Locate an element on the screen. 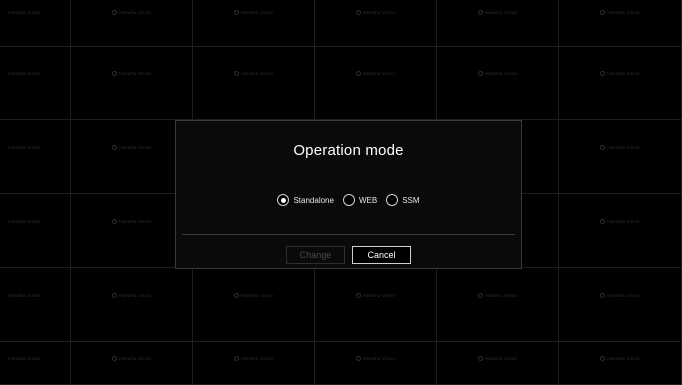 The height and width of the screenshot is (385, 682). radio-option-ssm: SSM is located at coordinates (403, 200).